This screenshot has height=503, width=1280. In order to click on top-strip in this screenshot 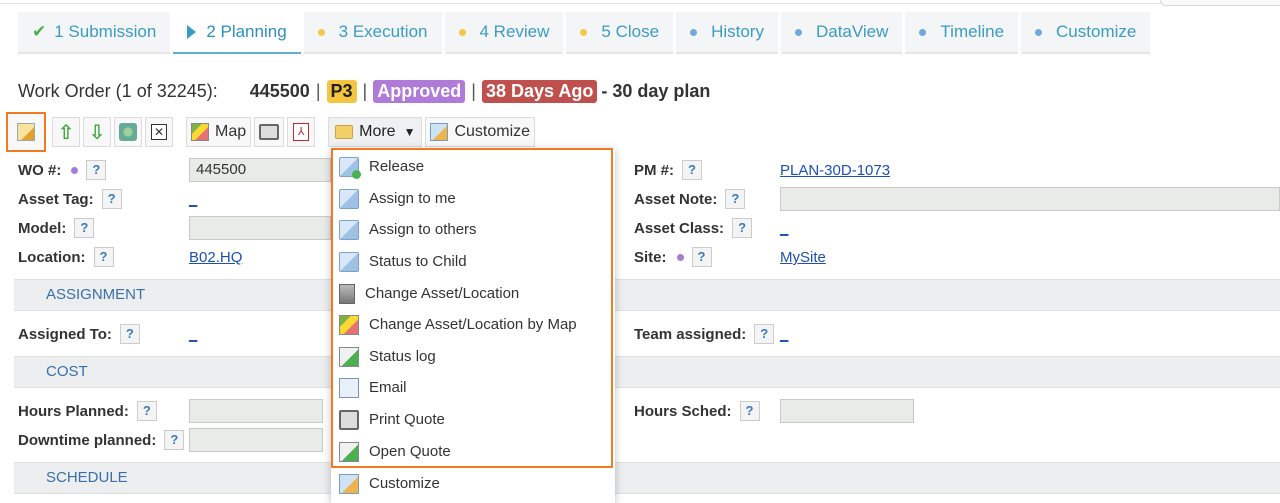, I will do `click(640, 4)`.